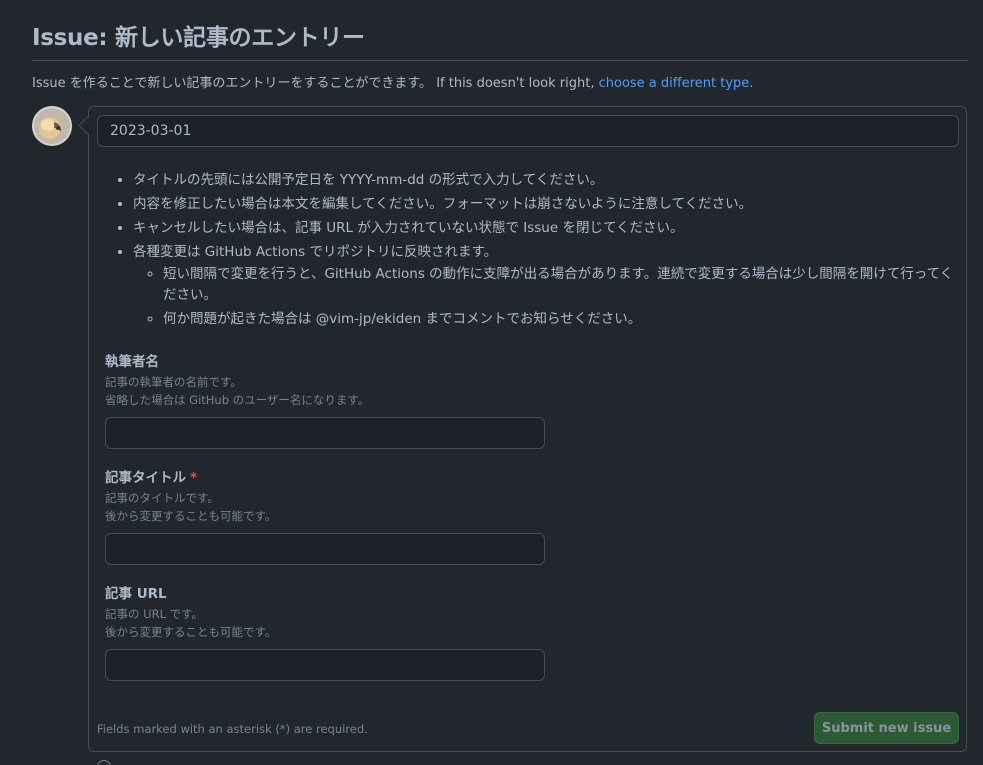  Describe the element at coordinates (145, 478) in the screenshot. I see `label-text: 記事タイトル` at that location.